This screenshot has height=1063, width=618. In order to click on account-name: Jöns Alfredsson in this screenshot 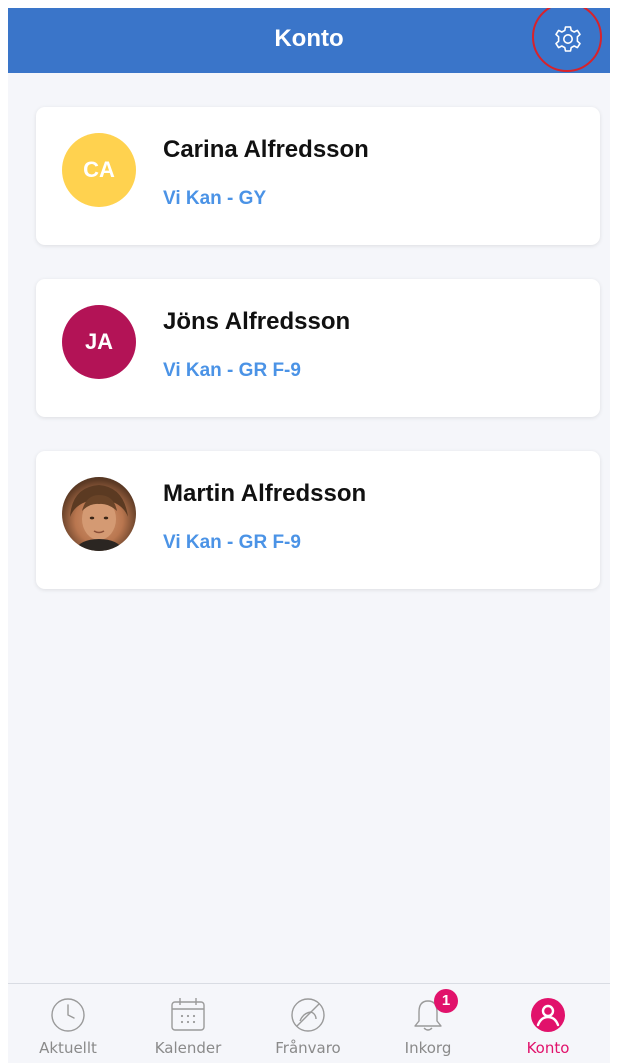, I will do `click(257, 321)`.